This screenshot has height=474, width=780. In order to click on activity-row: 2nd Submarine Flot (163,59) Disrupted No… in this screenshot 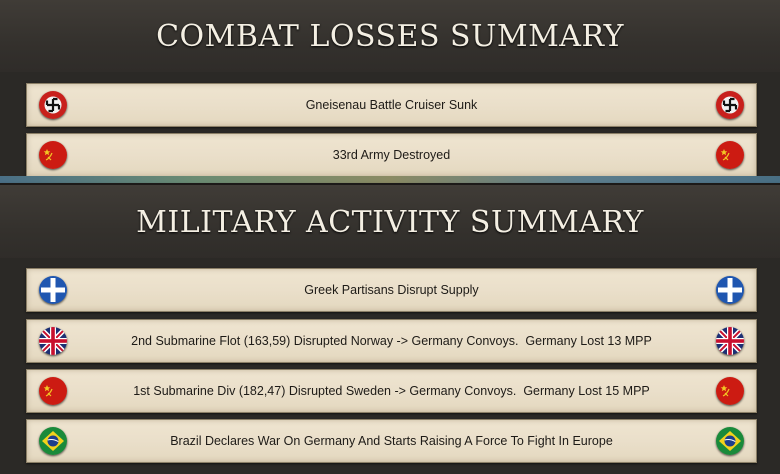, I will do `click(391, 341)`.